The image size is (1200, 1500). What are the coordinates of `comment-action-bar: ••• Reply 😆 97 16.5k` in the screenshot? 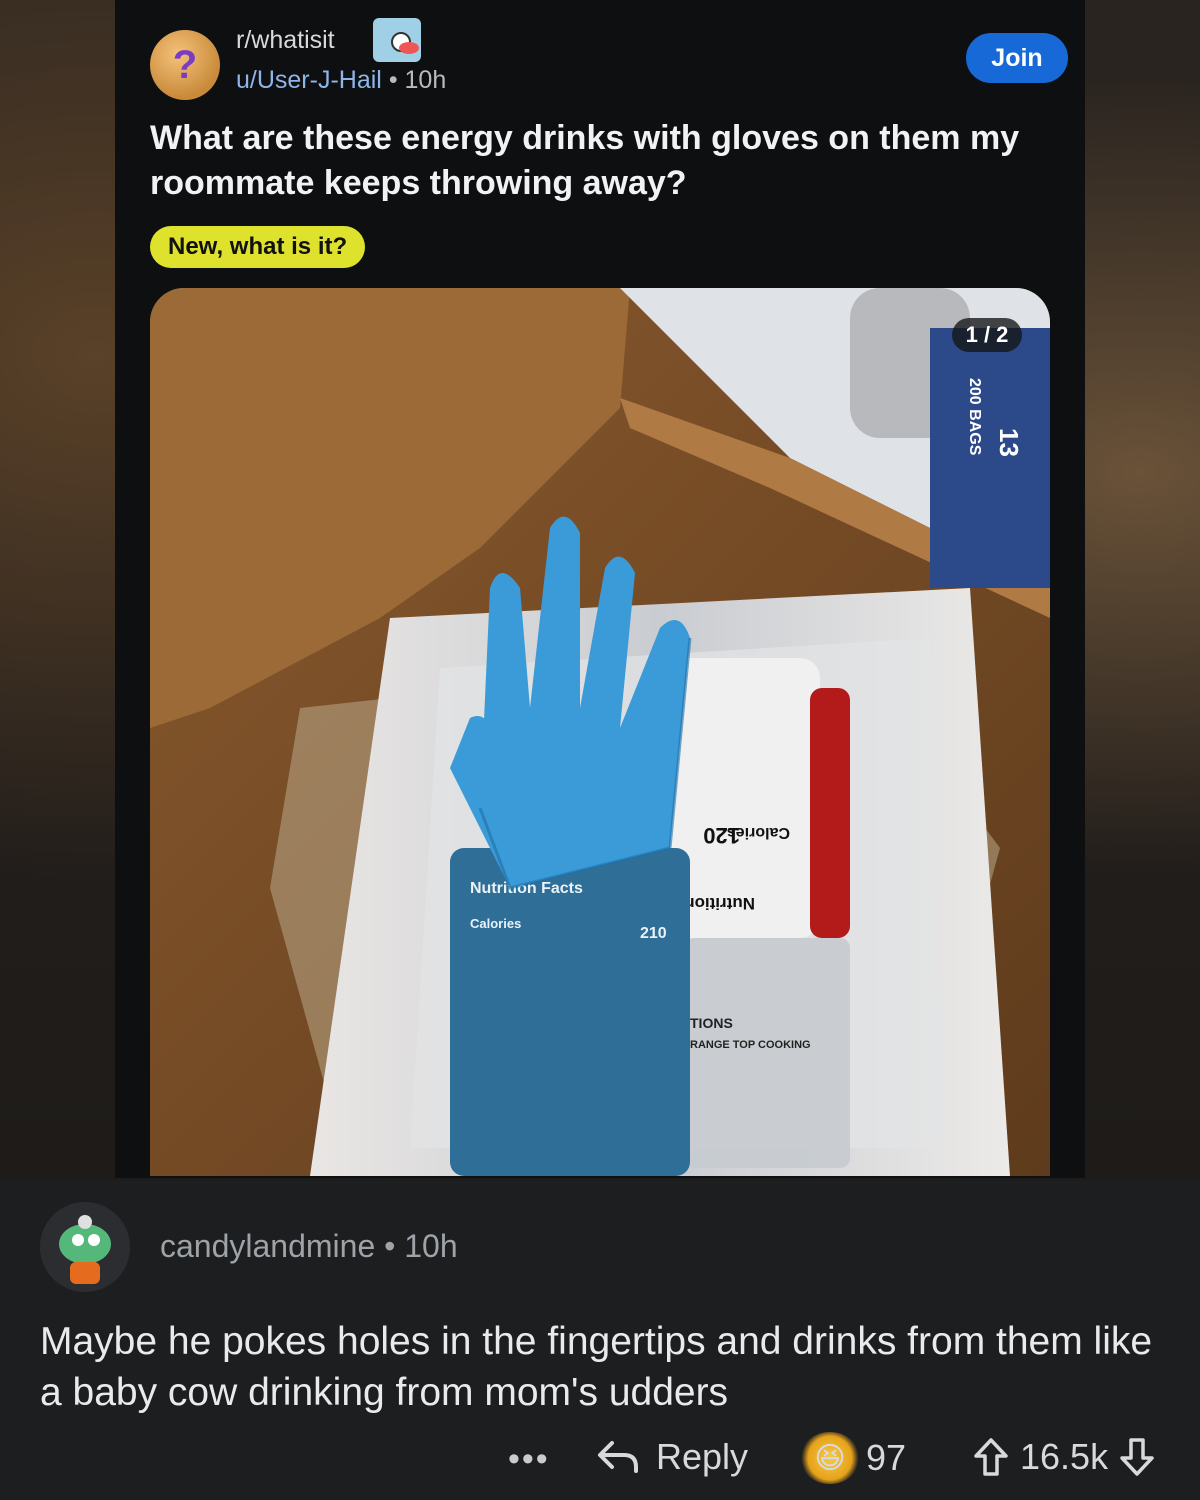 It's located at (600, 1460).